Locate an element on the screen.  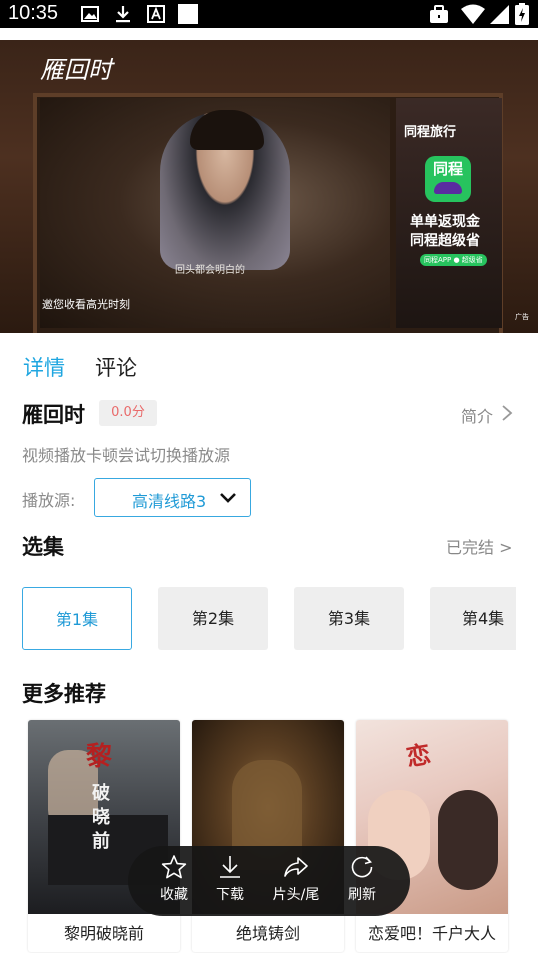
recommend-title: 更多推荐 is located at coordinates (64, 694).